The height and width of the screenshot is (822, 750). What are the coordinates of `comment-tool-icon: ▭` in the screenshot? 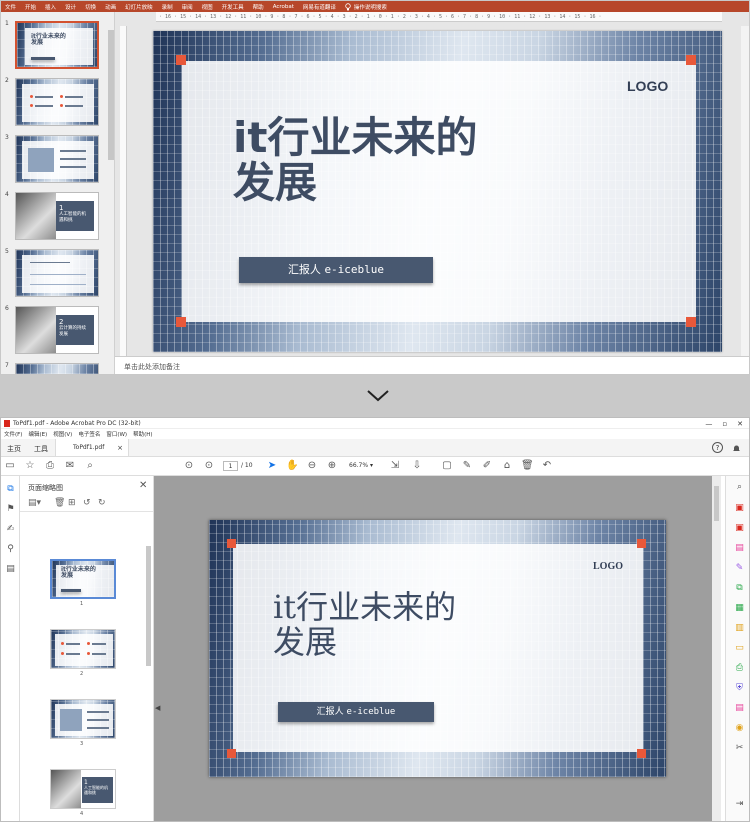 It's located at (739, 648).